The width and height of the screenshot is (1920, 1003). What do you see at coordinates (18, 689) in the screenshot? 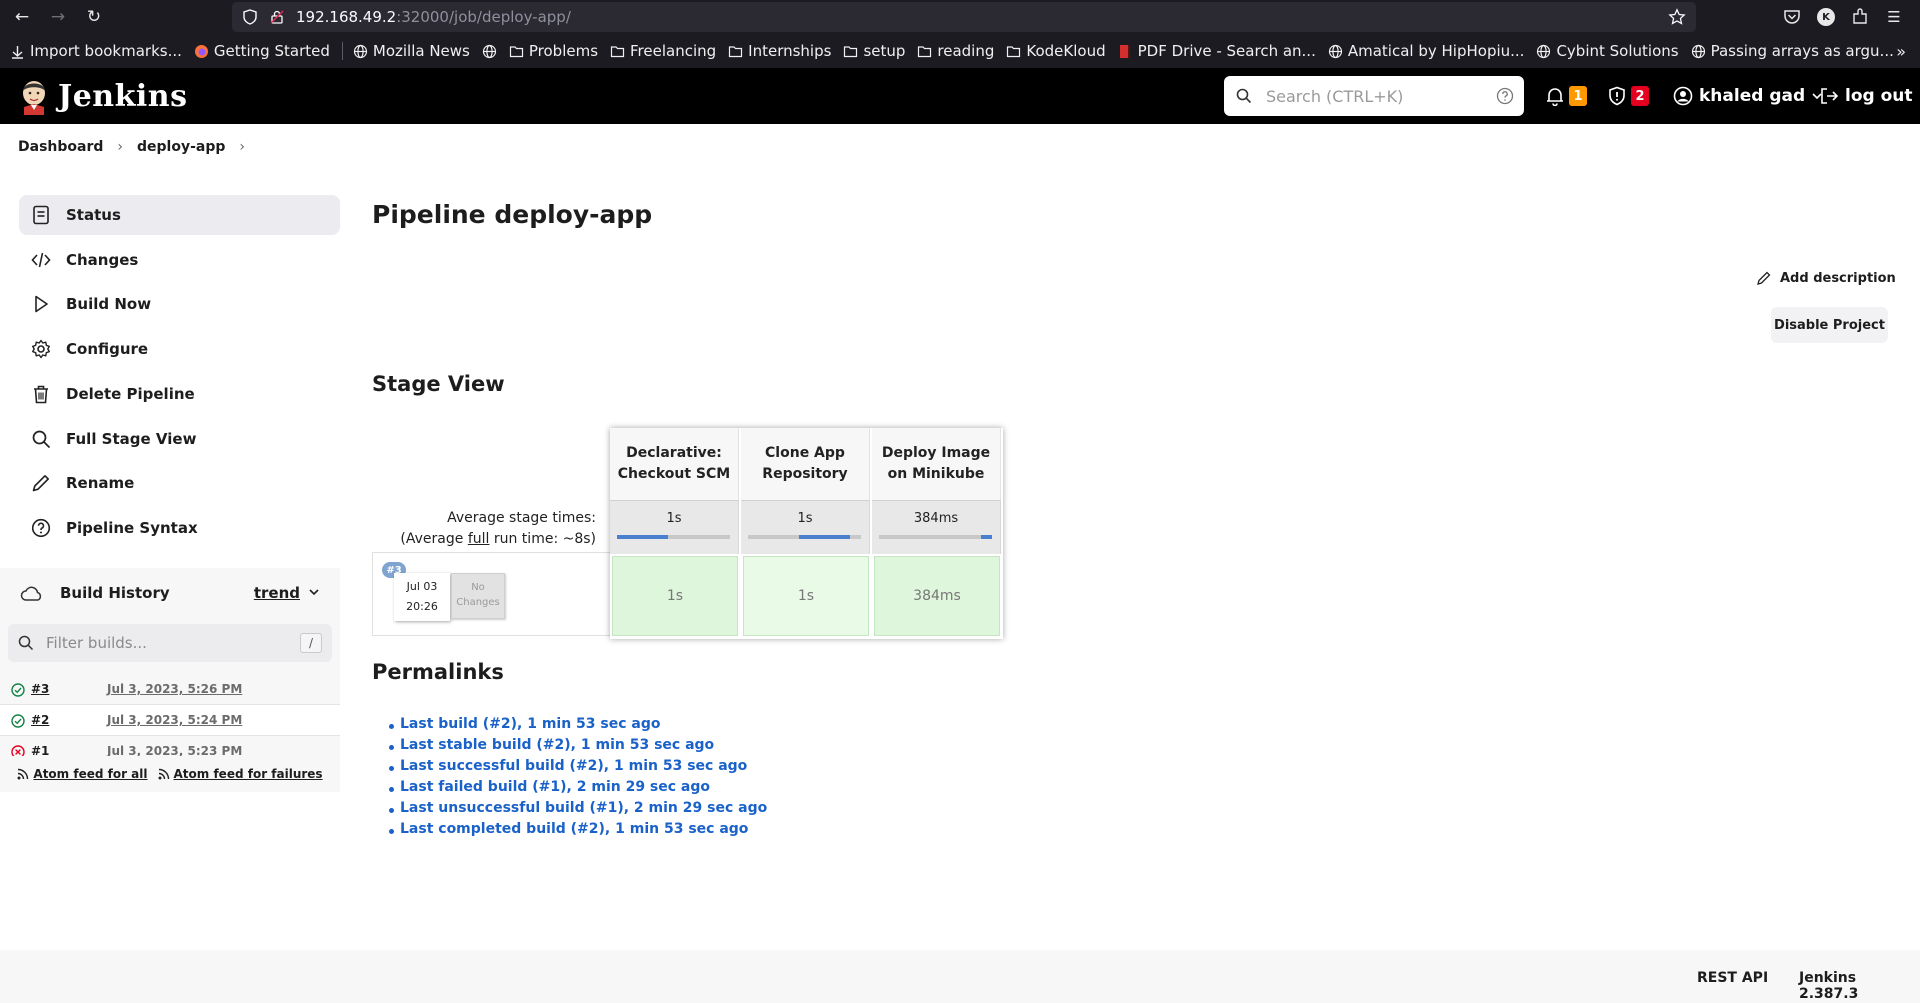
I see `success-check-icon` at bounding box center [18, 689].